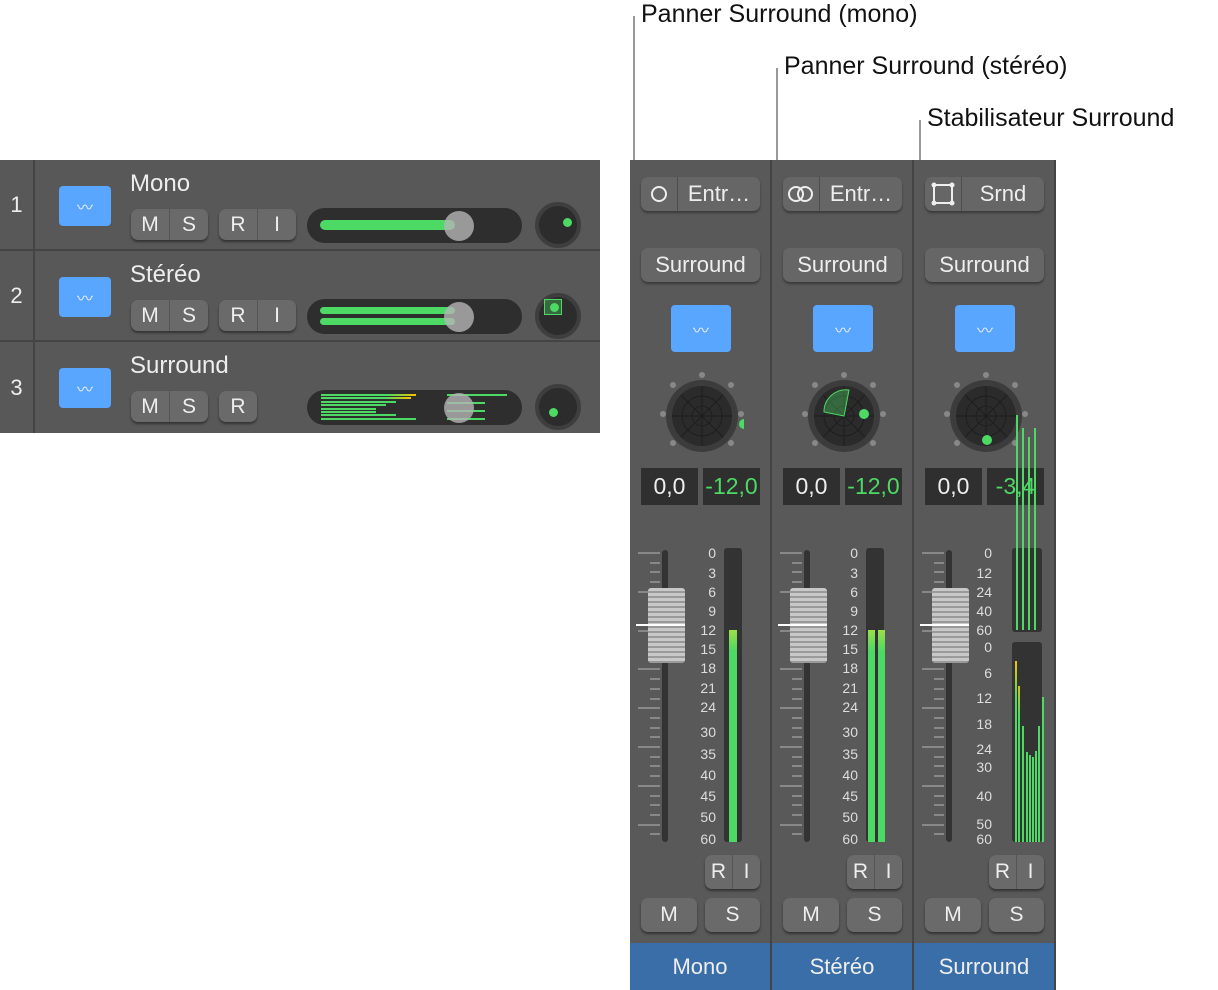 The height and width of the screenshot is (990, 1218). What do you see at coordinates (300, 387) in the screenshot?
I see `track-row: 3 〰 Surround MS R` at bounding box center [300, 387].